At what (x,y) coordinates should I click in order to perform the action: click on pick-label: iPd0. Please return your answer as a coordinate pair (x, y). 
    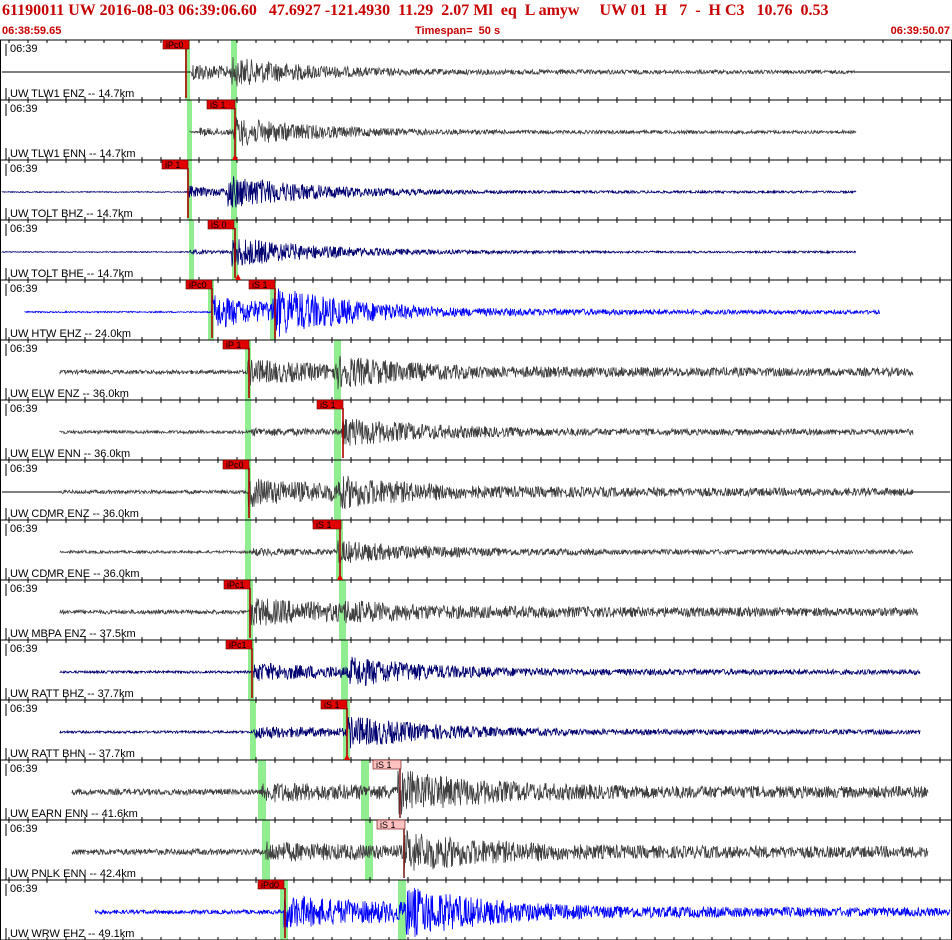
    Looking at the image, I should click on (270, 885).